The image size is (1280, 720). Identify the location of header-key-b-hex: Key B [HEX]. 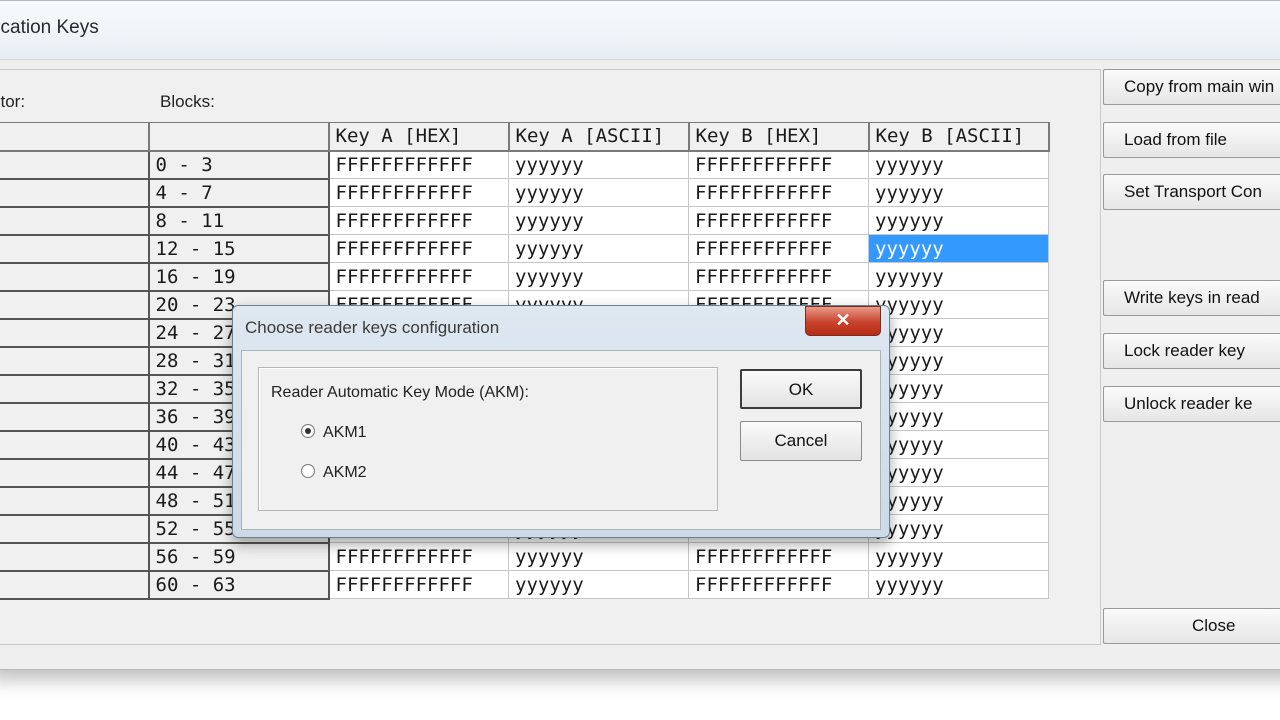
(779, 137).